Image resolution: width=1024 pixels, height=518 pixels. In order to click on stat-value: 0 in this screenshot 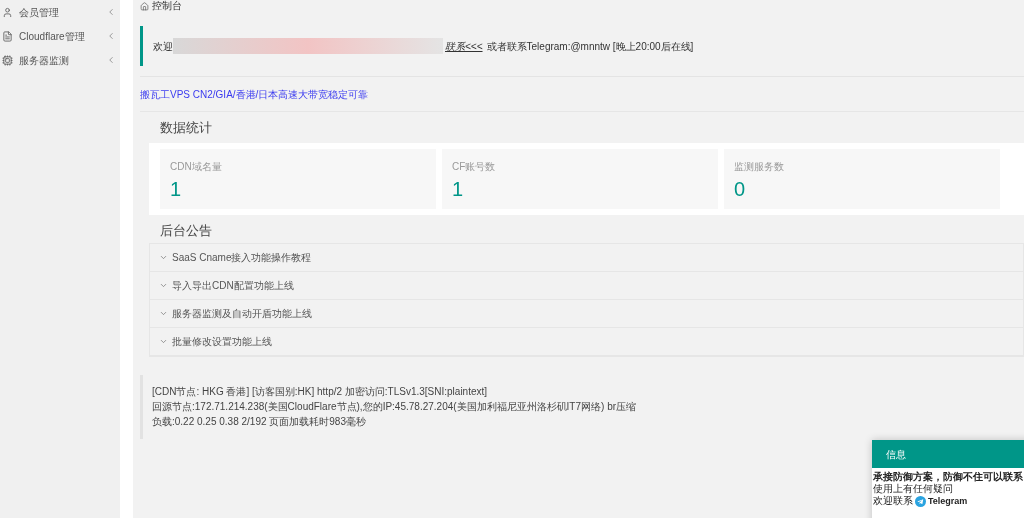, I will do `click(740, 189)`.